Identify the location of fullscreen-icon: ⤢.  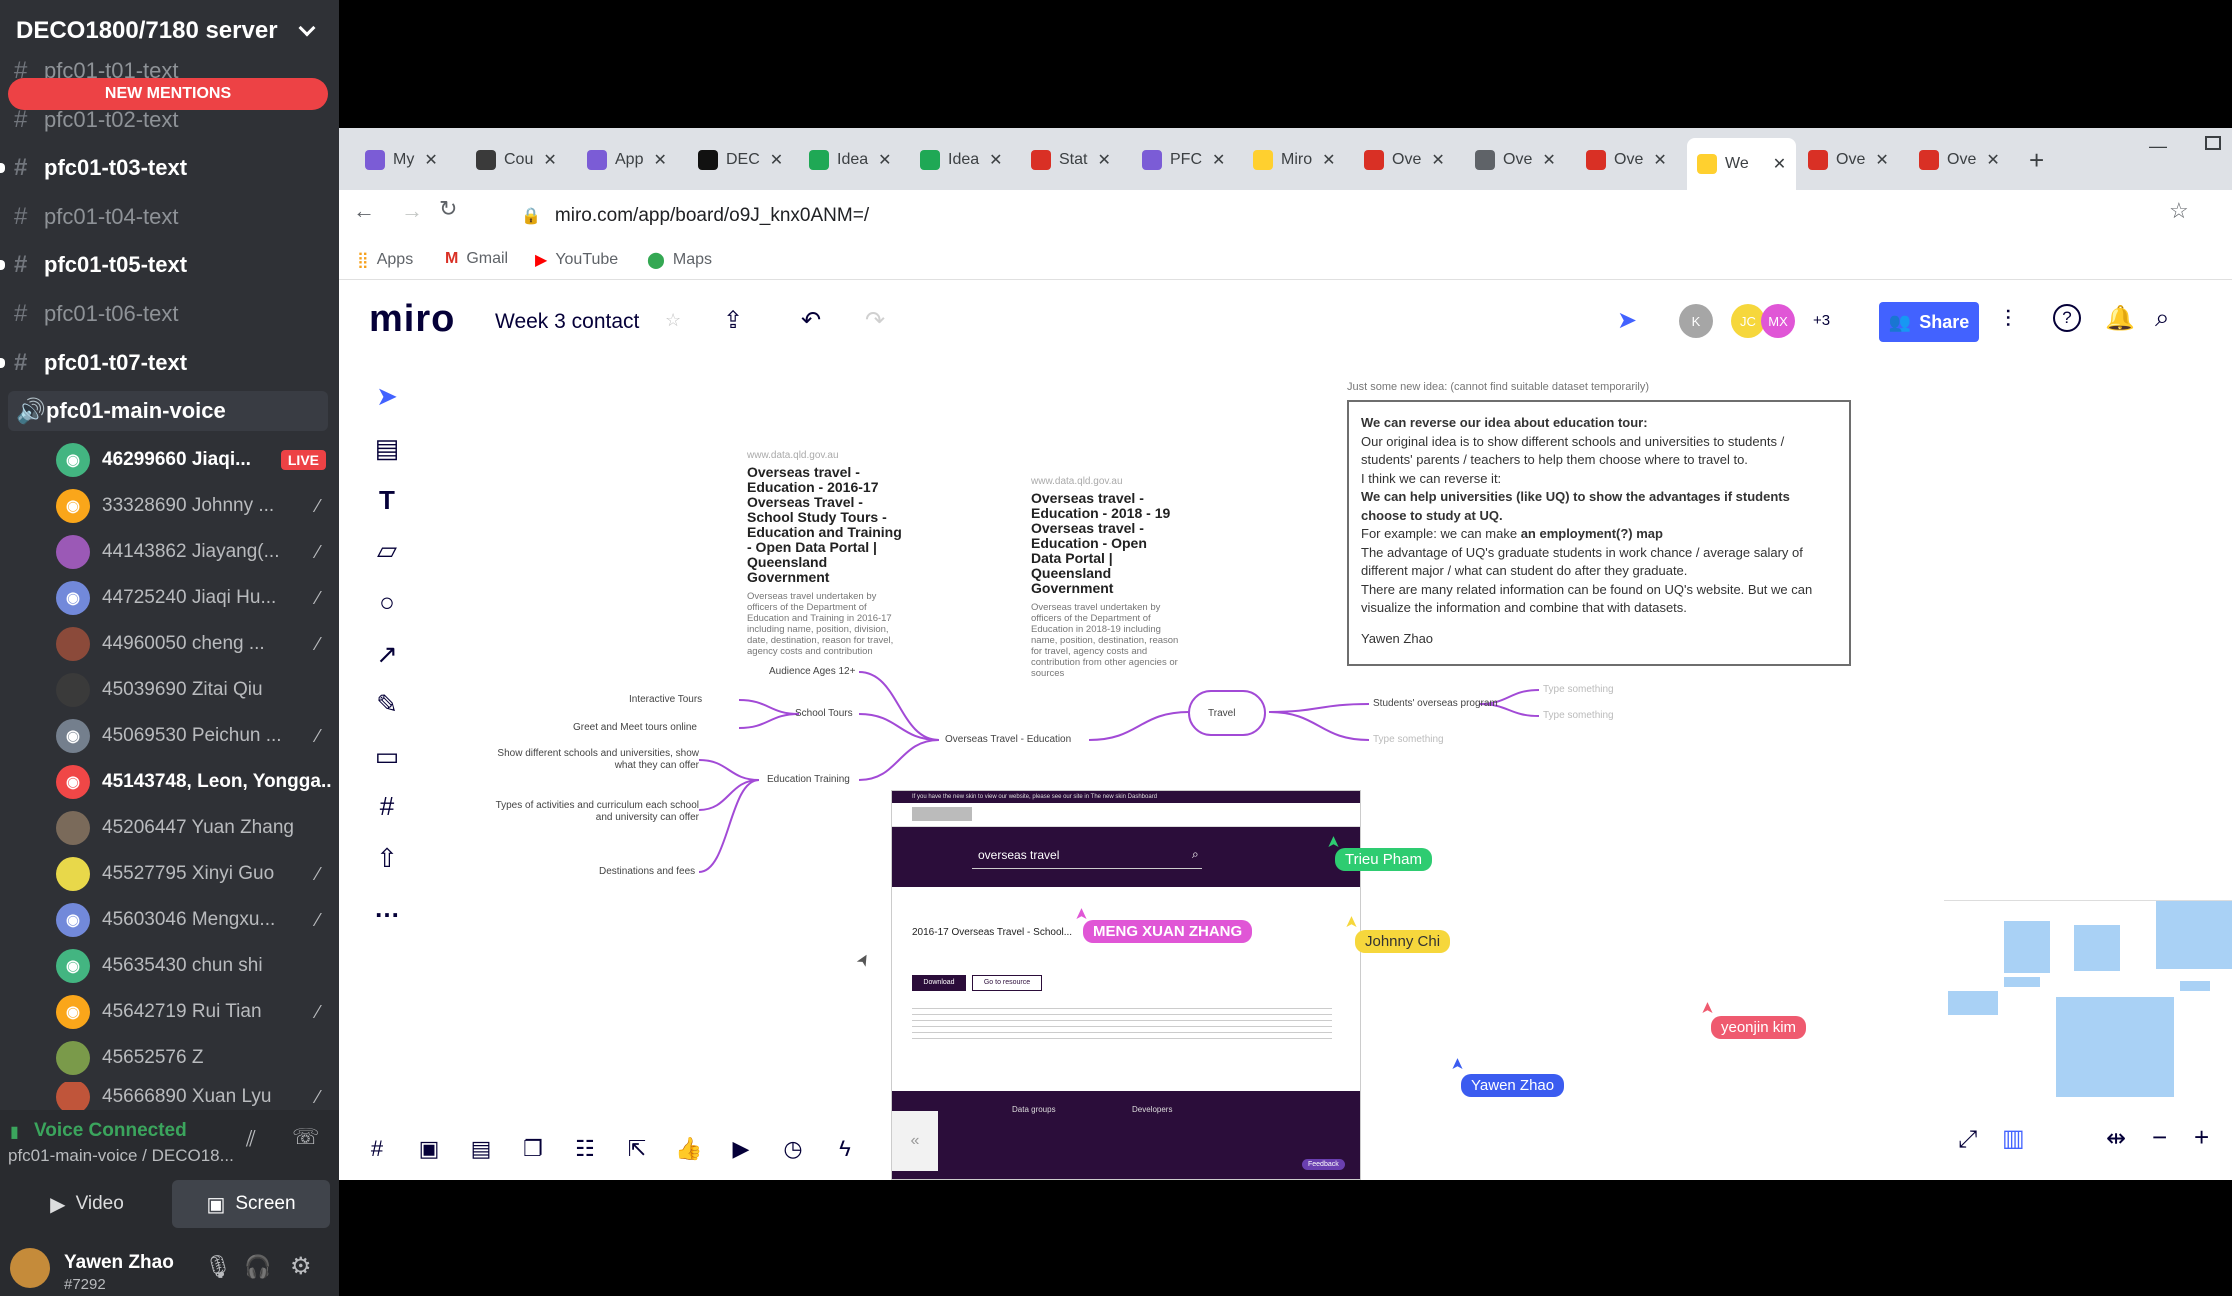
(1967, 1140).